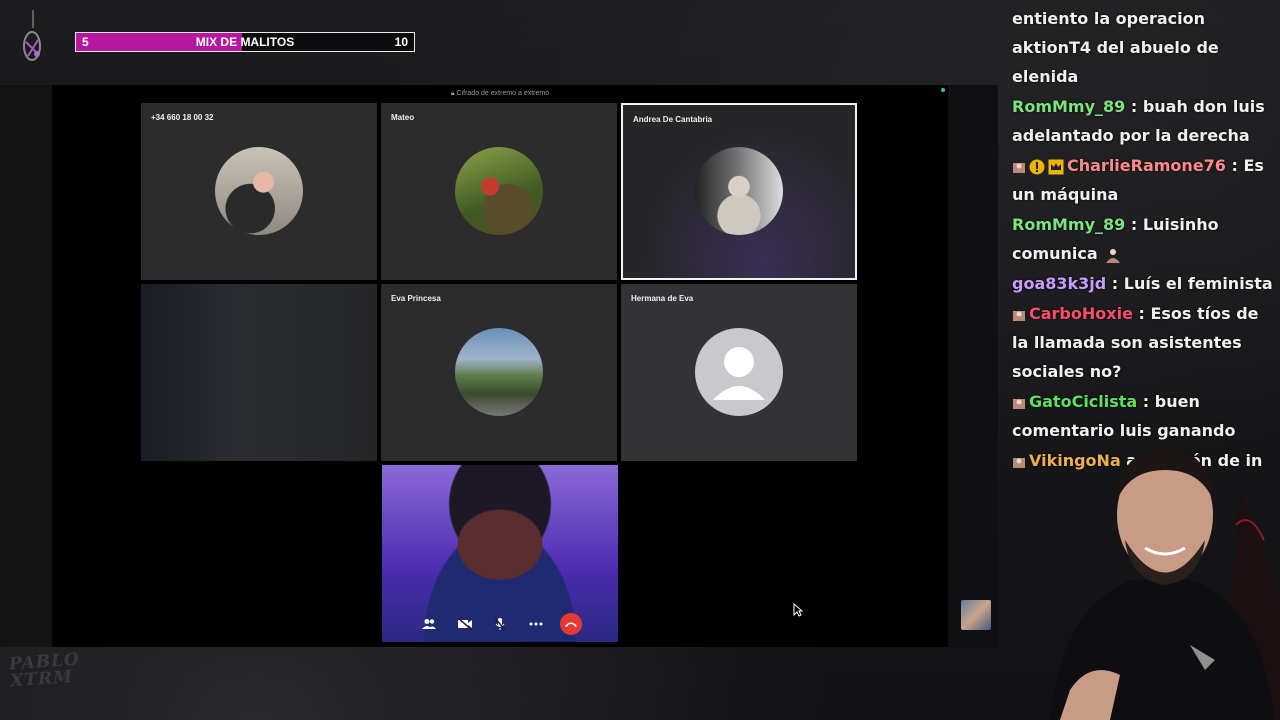  What do you see at coordinates (416, 298) in the screenshot?
I see `participant-name: Eva Princesa` at bounding box center [416, 298].